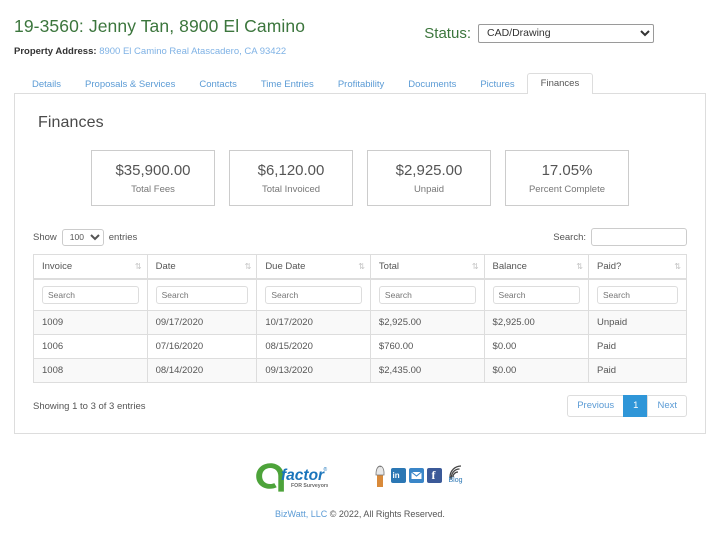 Image resolution: width=720 pixels, height=540 pixels. I want to click on blog-rss-icon: Blog, so click(457, 476).